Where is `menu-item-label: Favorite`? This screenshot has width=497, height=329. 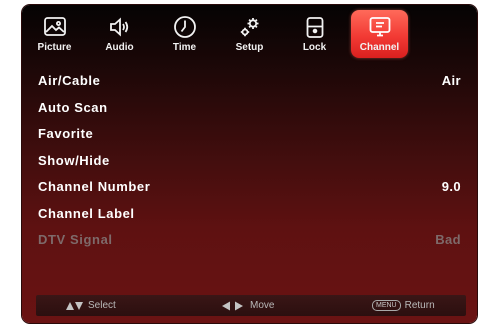
menu-item-label: Favorite is located at coordinates (66, 133).